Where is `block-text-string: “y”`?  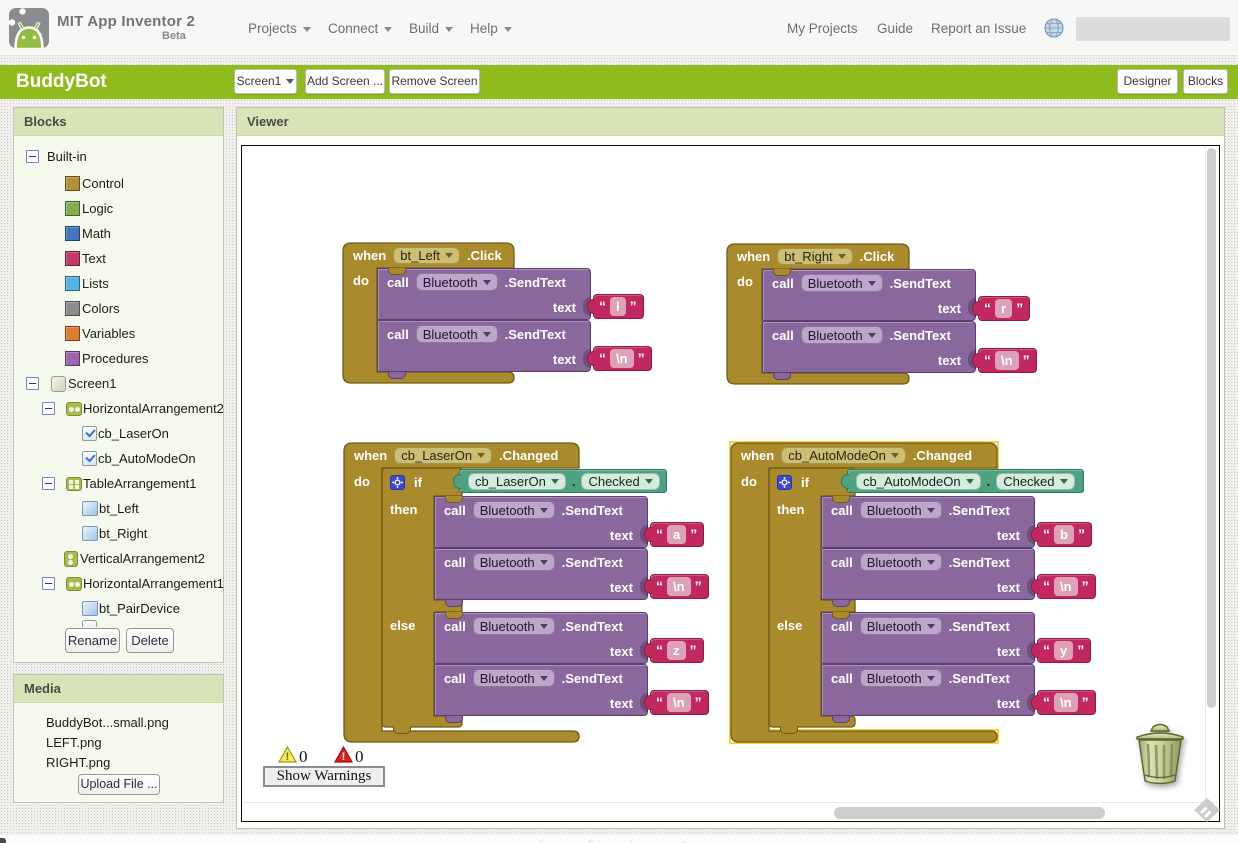 block-text-string: “y” is located at coordinates (1061, 650).